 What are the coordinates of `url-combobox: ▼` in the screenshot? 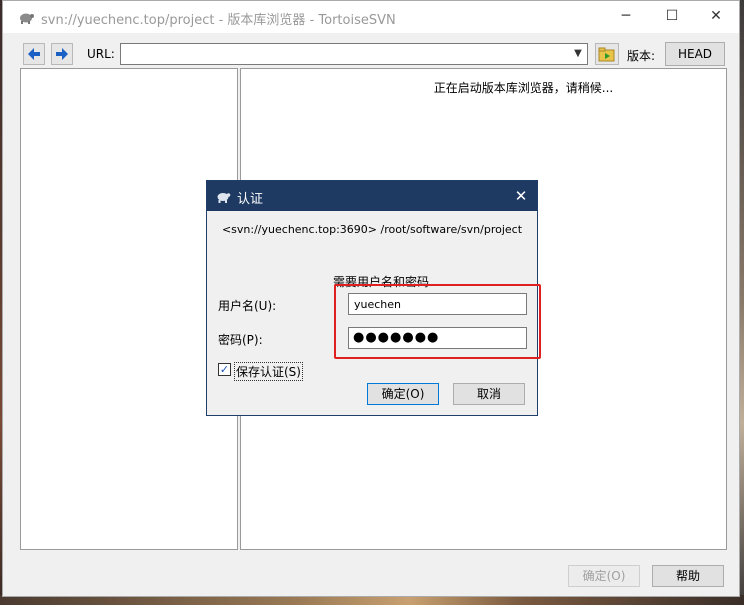 It's located at (354, 54).